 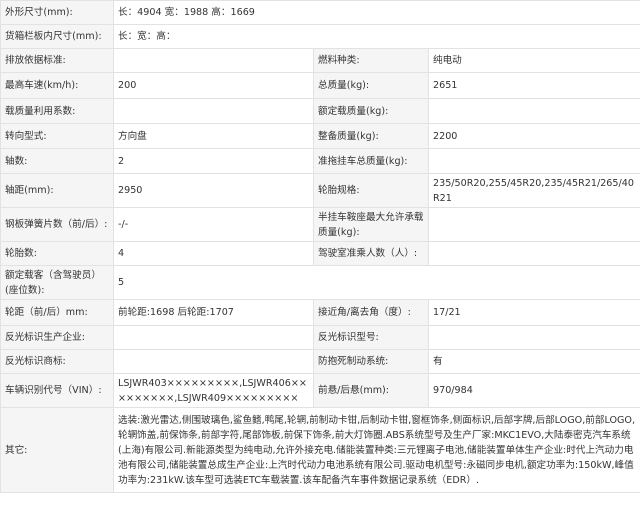 What do you see at coordinates (57, 282) in the screenshot?
I see `seats-label: 额定载客（含驾驶员）(座位数):` at bounding box center [57, 282].